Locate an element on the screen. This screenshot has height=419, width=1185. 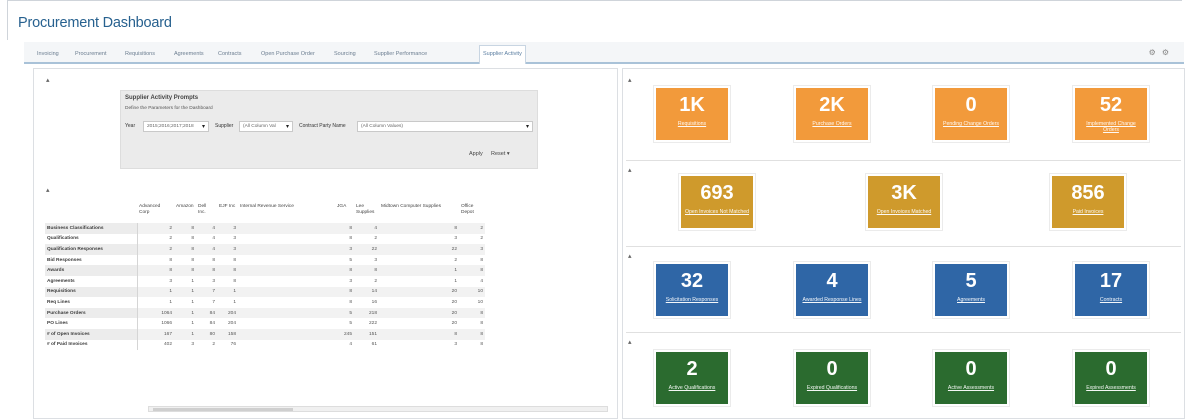
collapse-prompts-icon: ▴ is located at coordinates (48, 80).